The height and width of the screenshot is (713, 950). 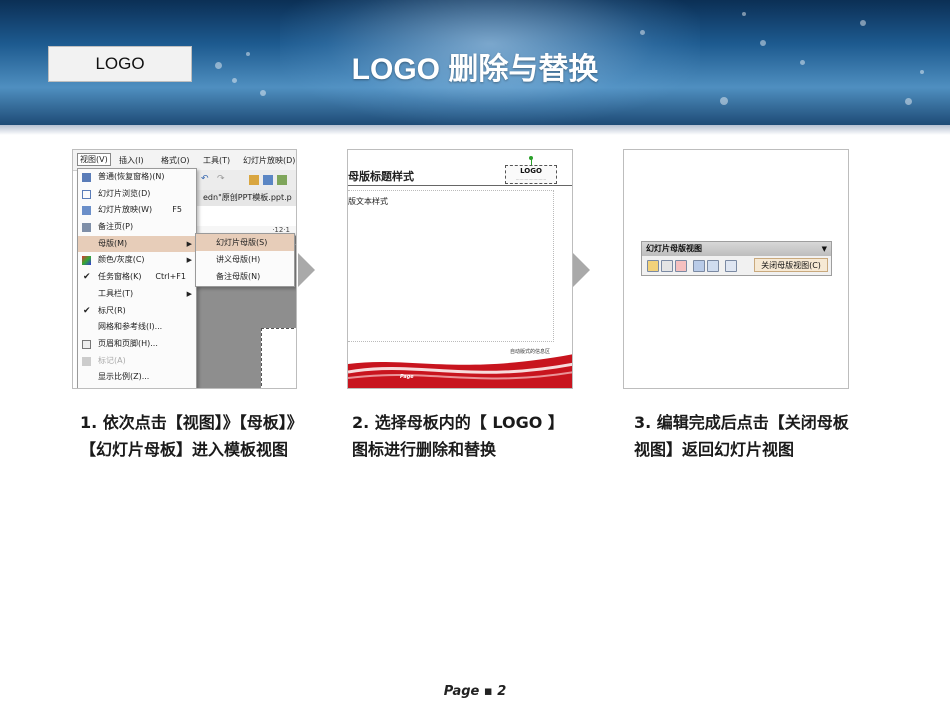 I want to click on menu-item-toolbars: 工具栏(T) ▶, so click(x=137, y=294).